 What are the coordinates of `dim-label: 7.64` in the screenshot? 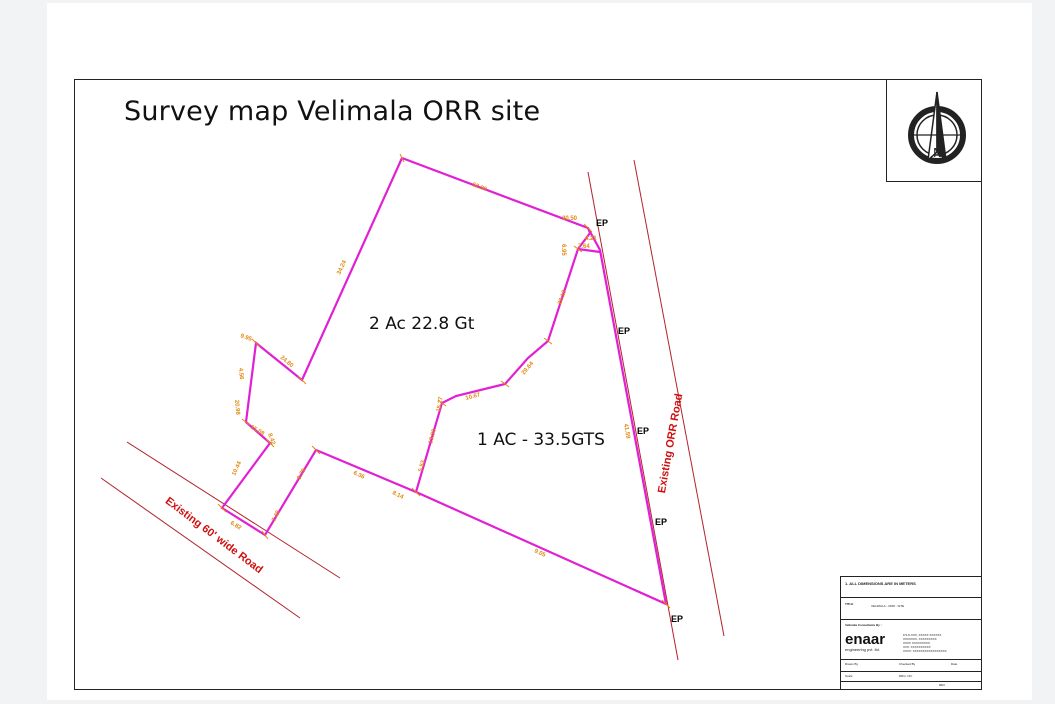 It's located at (584, 247).